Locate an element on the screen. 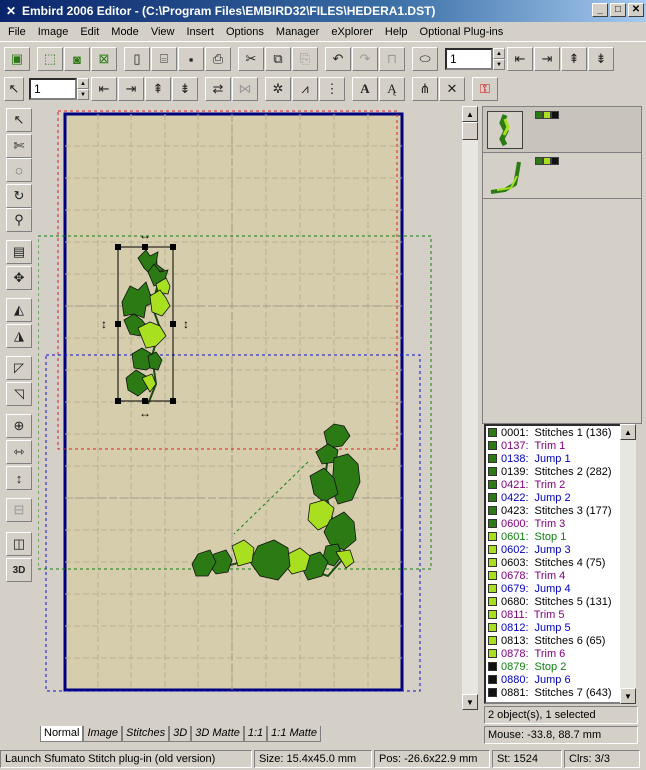  density-icon: ⋮ is located at coordinates (332, 89).